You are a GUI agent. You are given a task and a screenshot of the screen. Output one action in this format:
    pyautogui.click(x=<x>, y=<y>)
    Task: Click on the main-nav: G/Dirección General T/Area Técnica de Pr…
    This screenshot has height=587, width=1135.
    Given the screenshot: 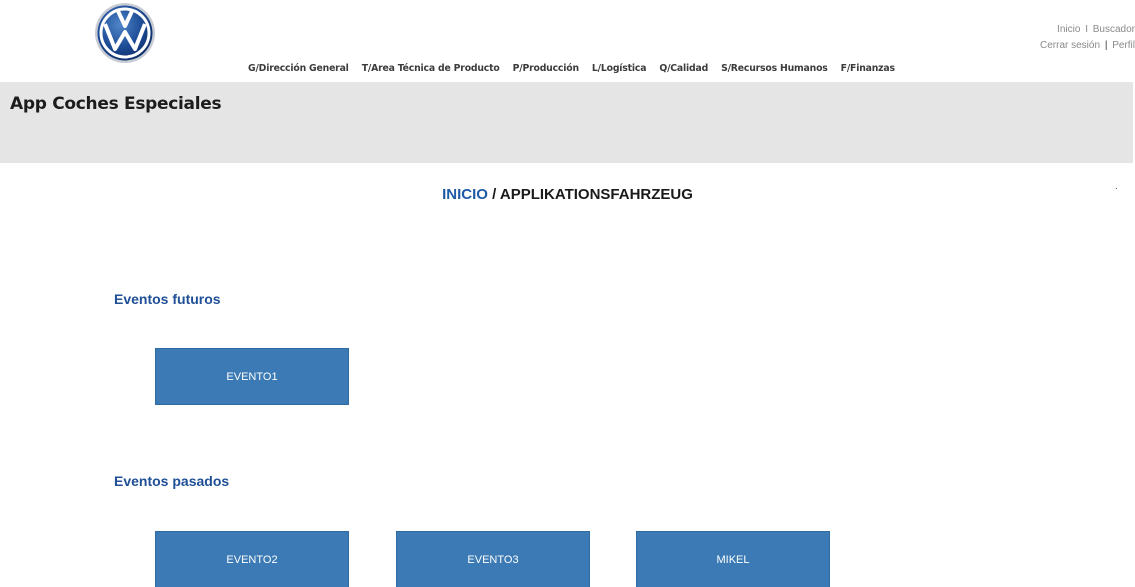 What is the action you would take?
    pyautogui.click(x=578, y=68)
    